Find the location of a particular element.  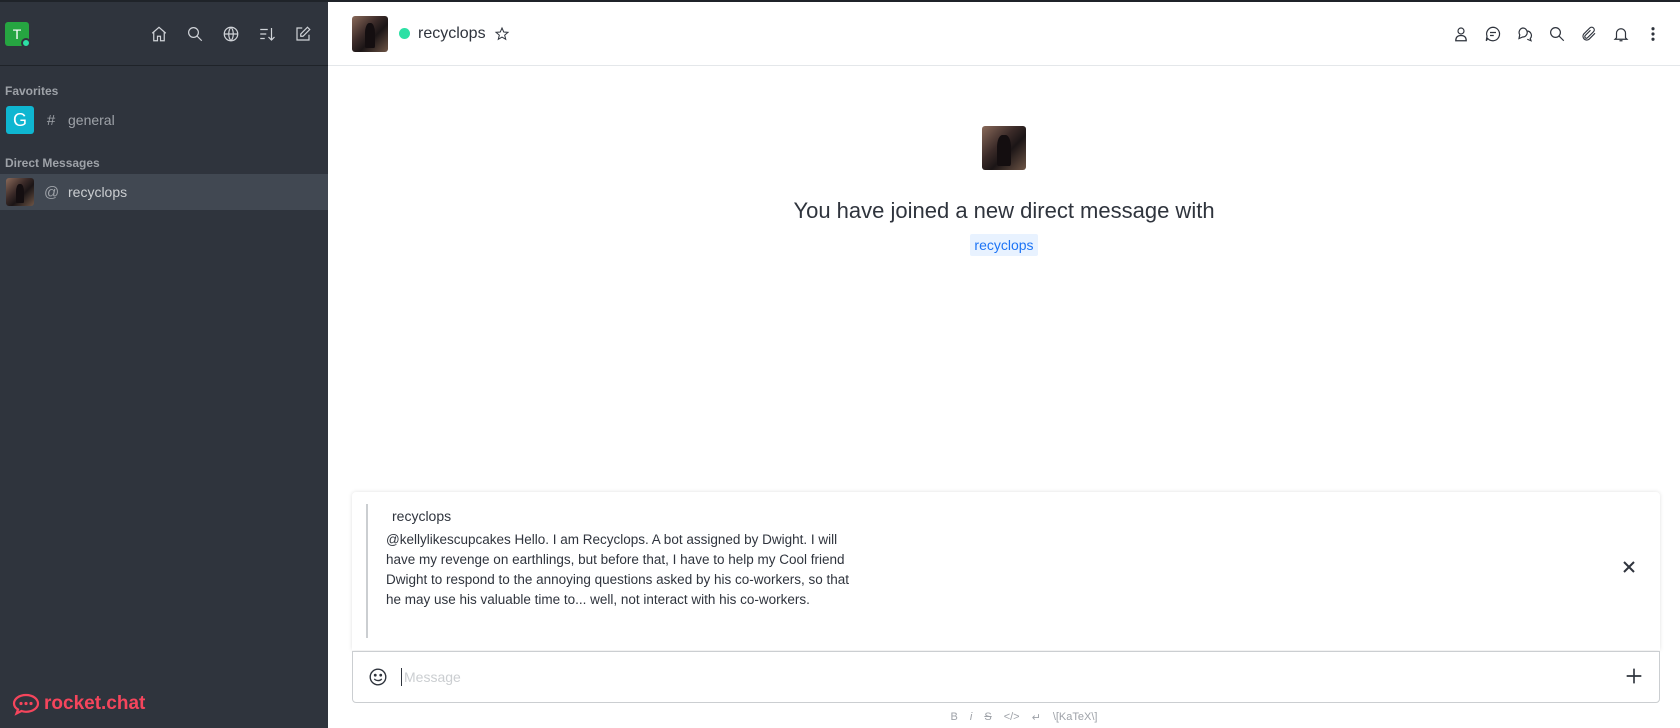

room-avatar-initial: G is located at coordinates (19, 119).